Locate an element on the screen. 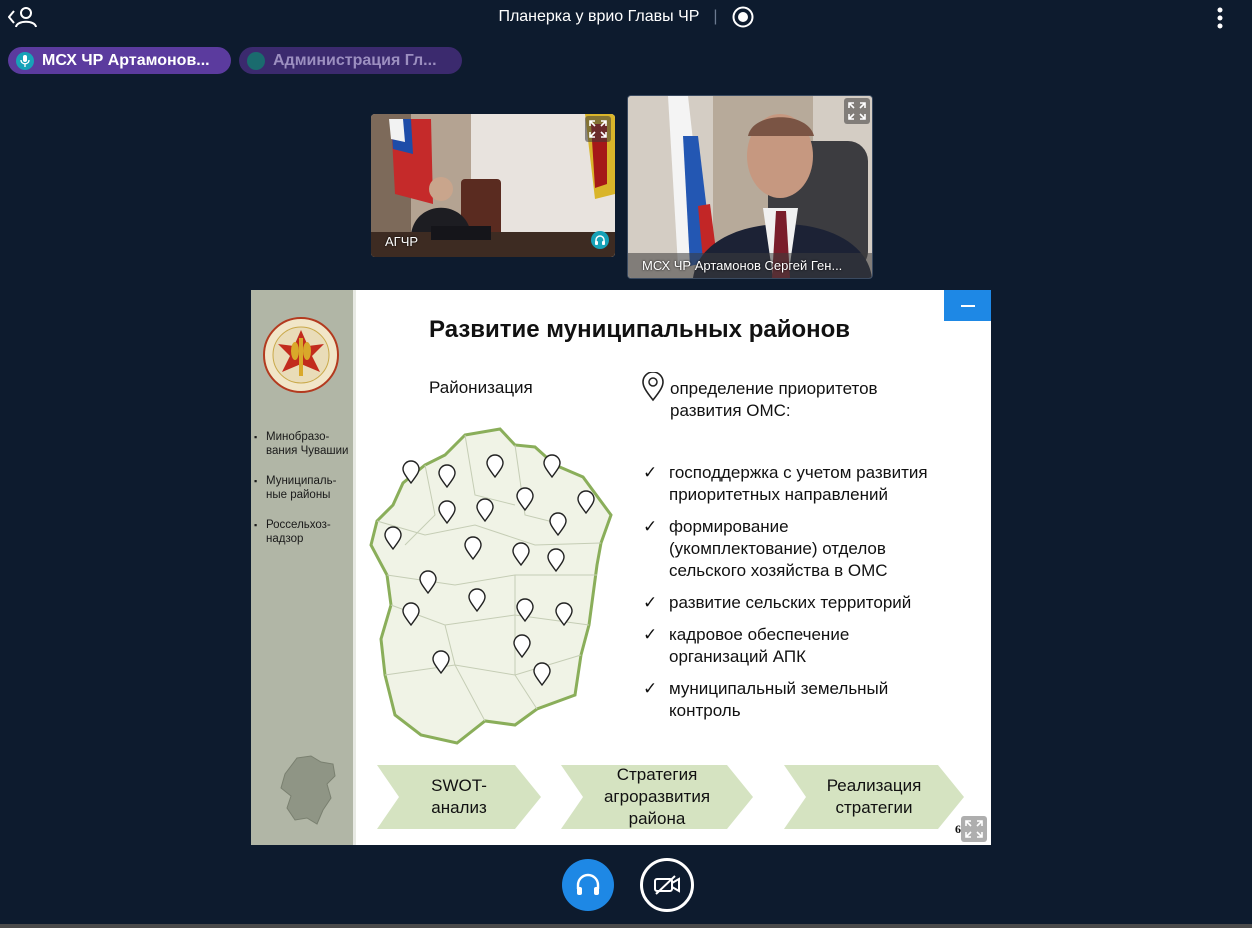 The width and height of the screenshot is (1252, 928). ministry-emblem-logo is located at coordinates (301, 355).